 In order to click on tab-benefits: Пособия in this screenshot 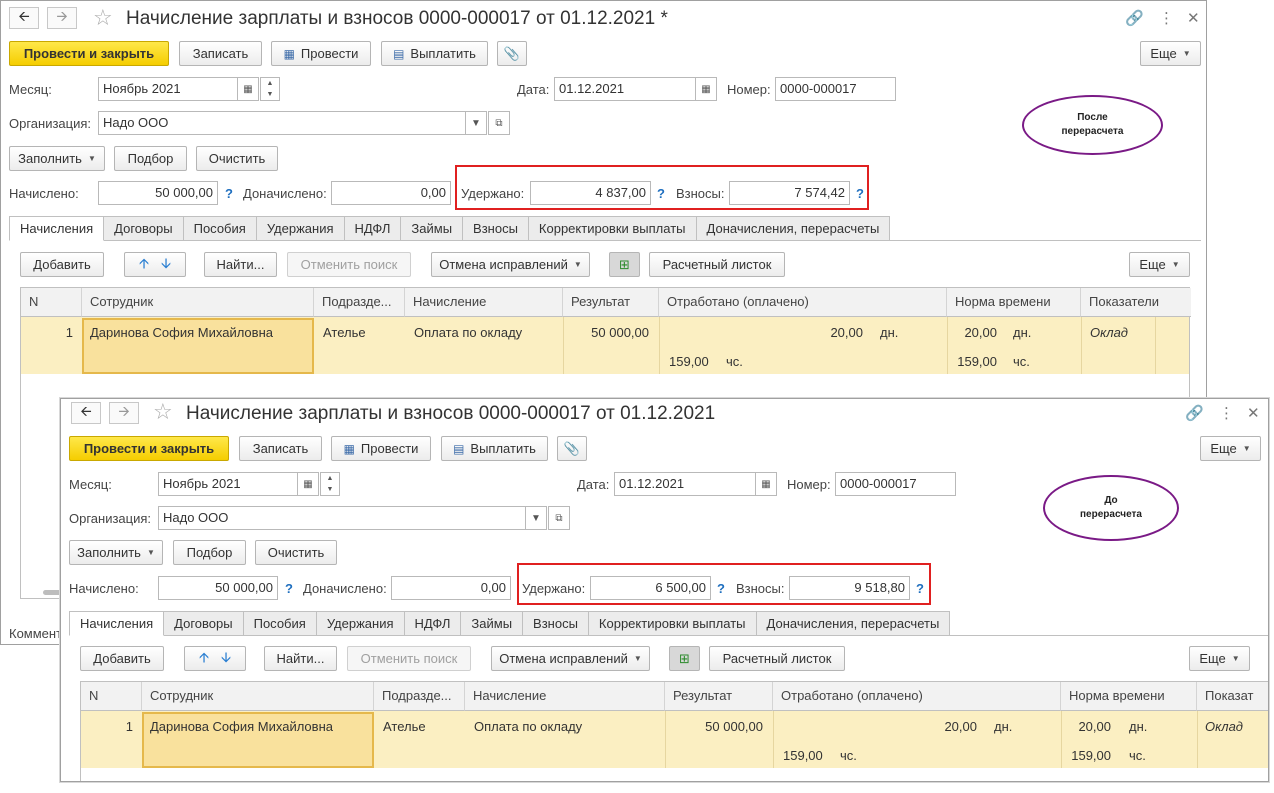, I will do `click(280, 623)`.